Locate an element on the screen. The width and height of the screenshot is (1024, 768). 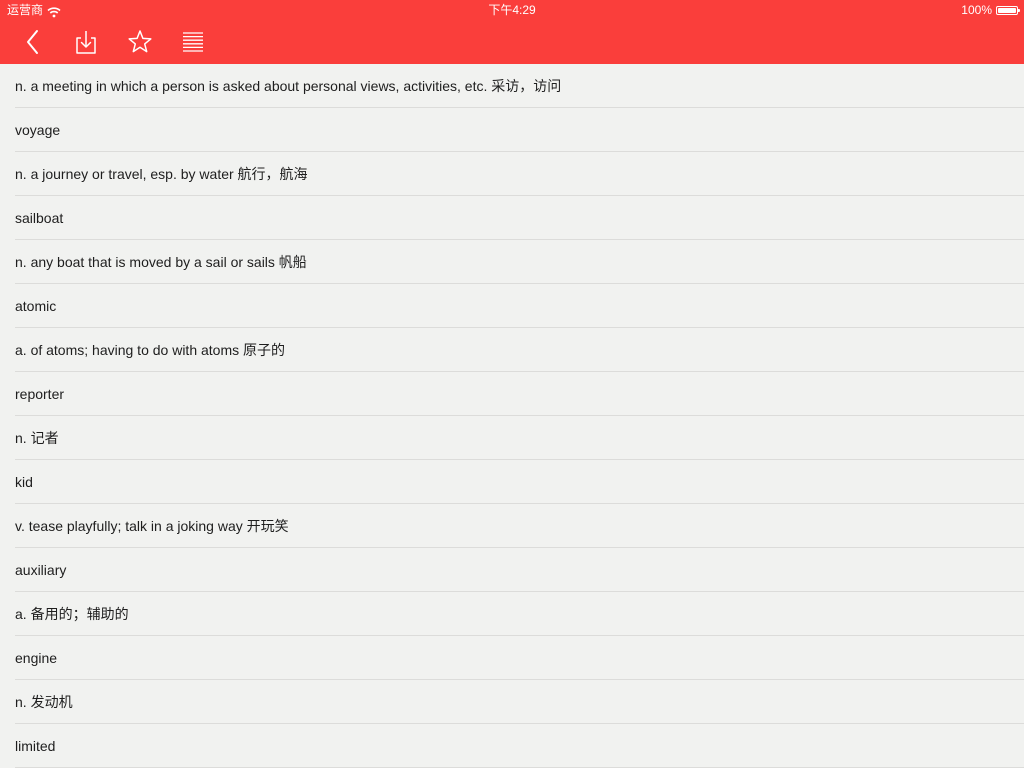
back-button is located at coordinates (34, 42).